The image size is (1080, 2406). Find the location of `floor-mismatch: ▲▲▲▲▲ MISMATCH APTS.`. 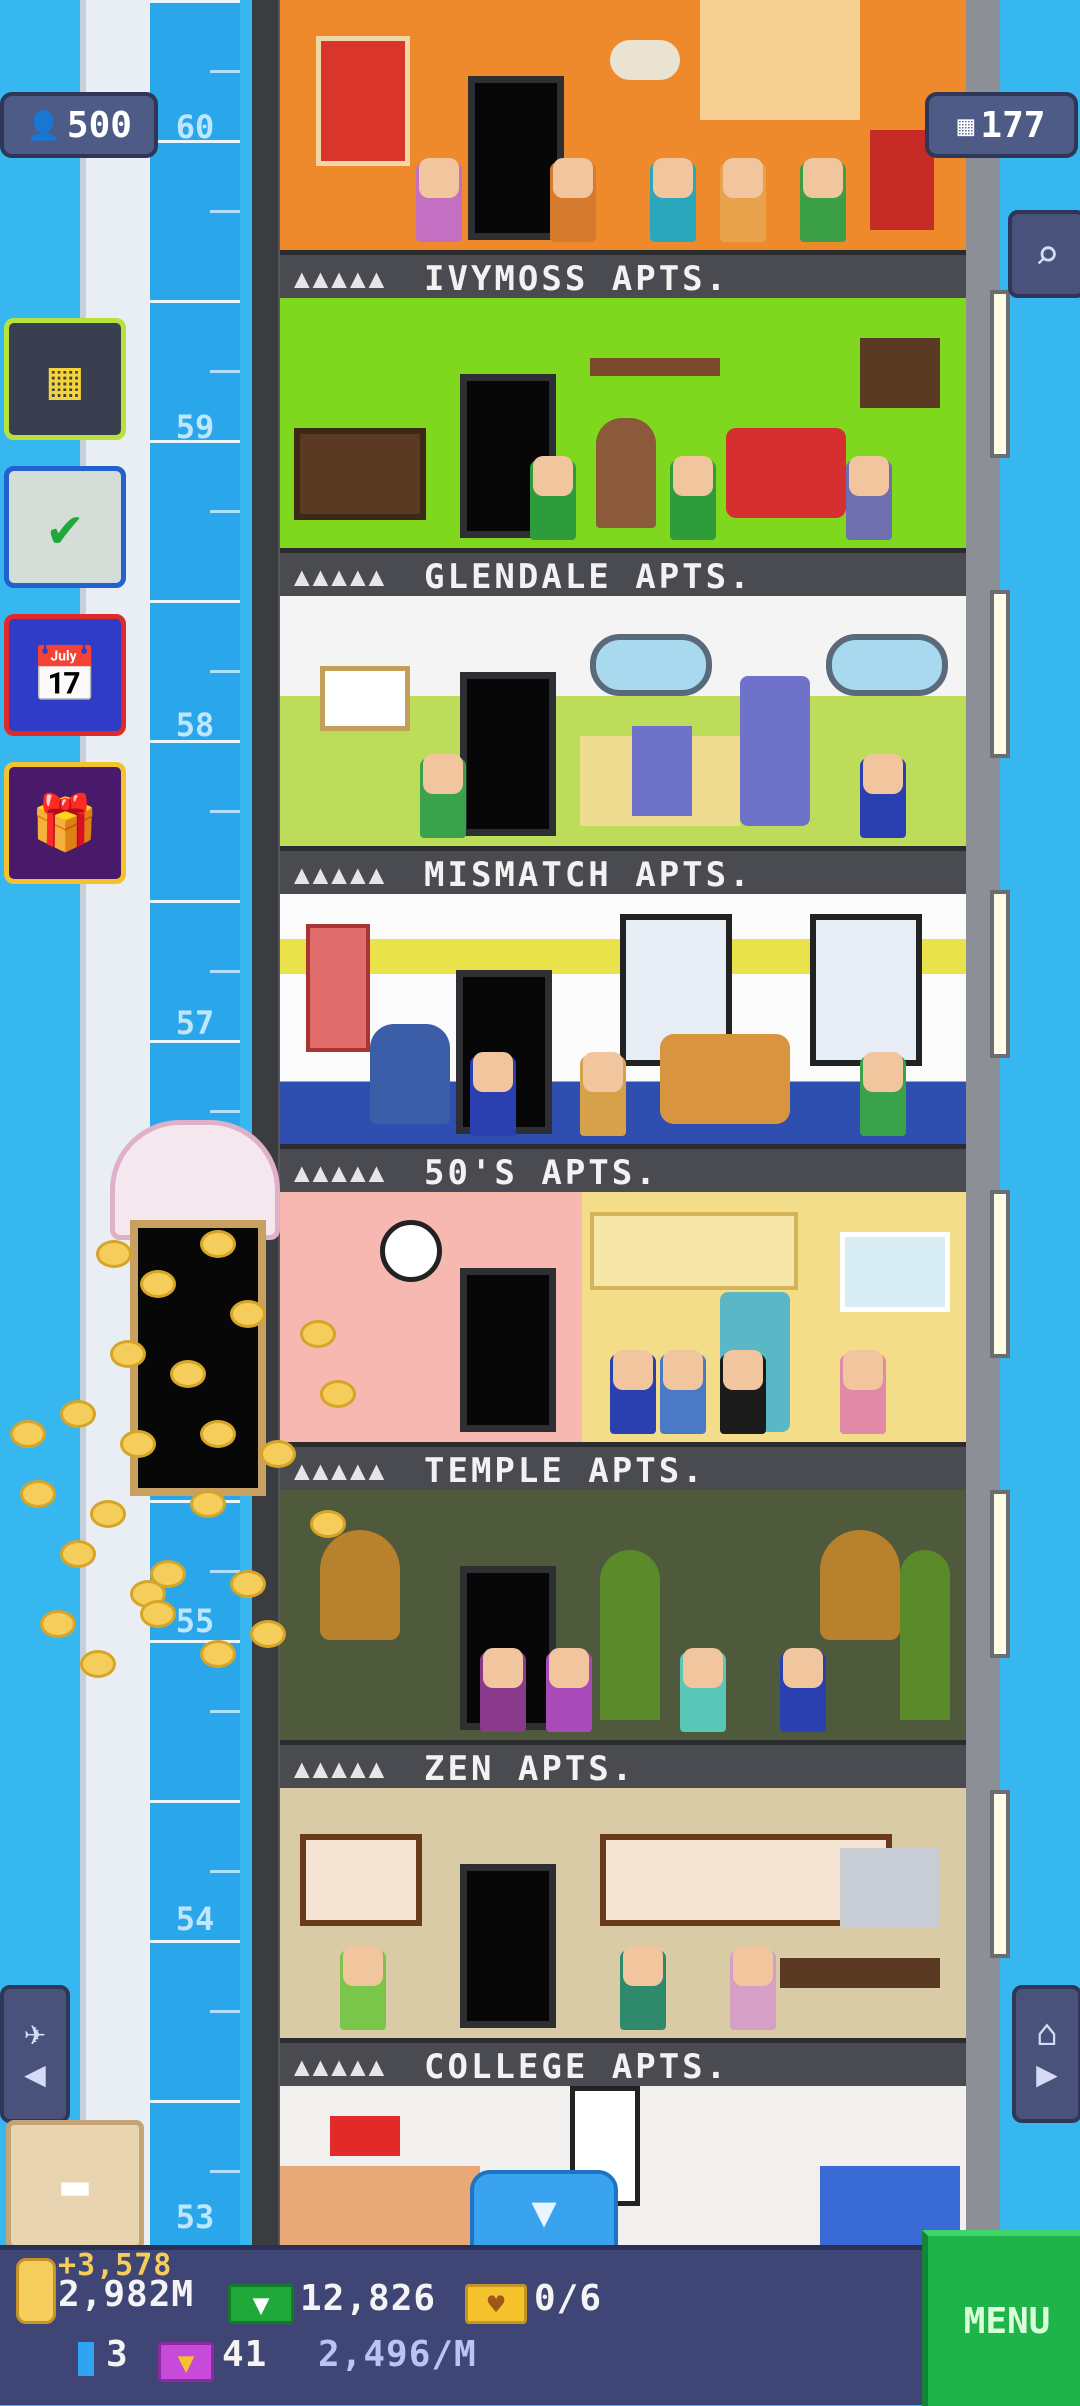

floor-mismatch: ▲▲▲▲▲ MISMATCH APTS. is located at coordinates (623, 747).